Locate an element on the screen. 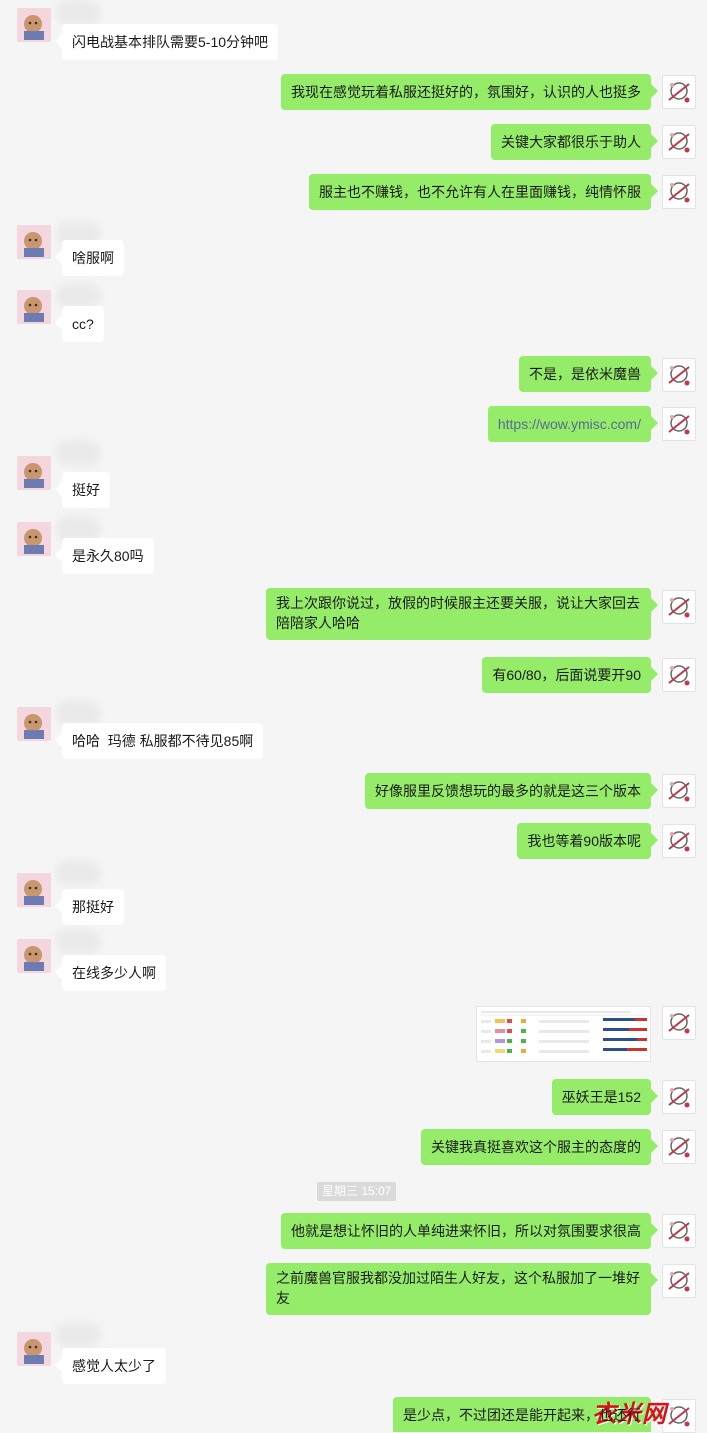 The width and height of the screenshot is (707, 1433). message-bubble: 之前魔兽官服我都没加过陌生人好友，这个私服加了一堆好友 is located at coordinates (458, 1289).